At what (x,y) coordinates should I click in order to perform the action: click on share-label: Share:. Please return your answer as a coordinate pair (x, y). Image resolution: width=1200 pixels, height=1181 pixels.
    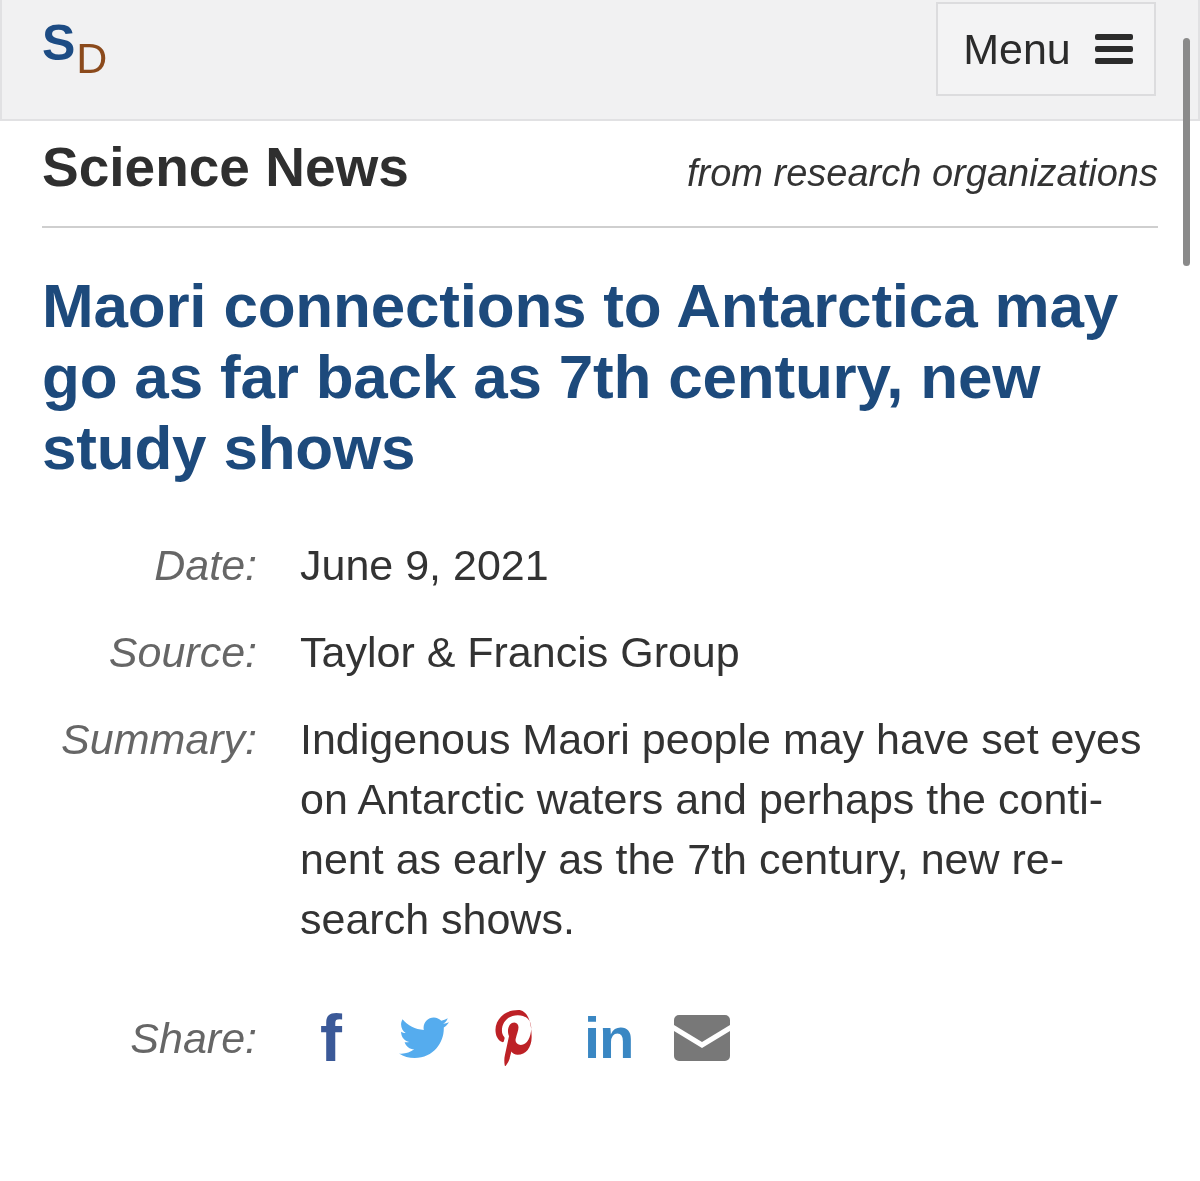
    Looking at the image, I should click on (193, 1038).